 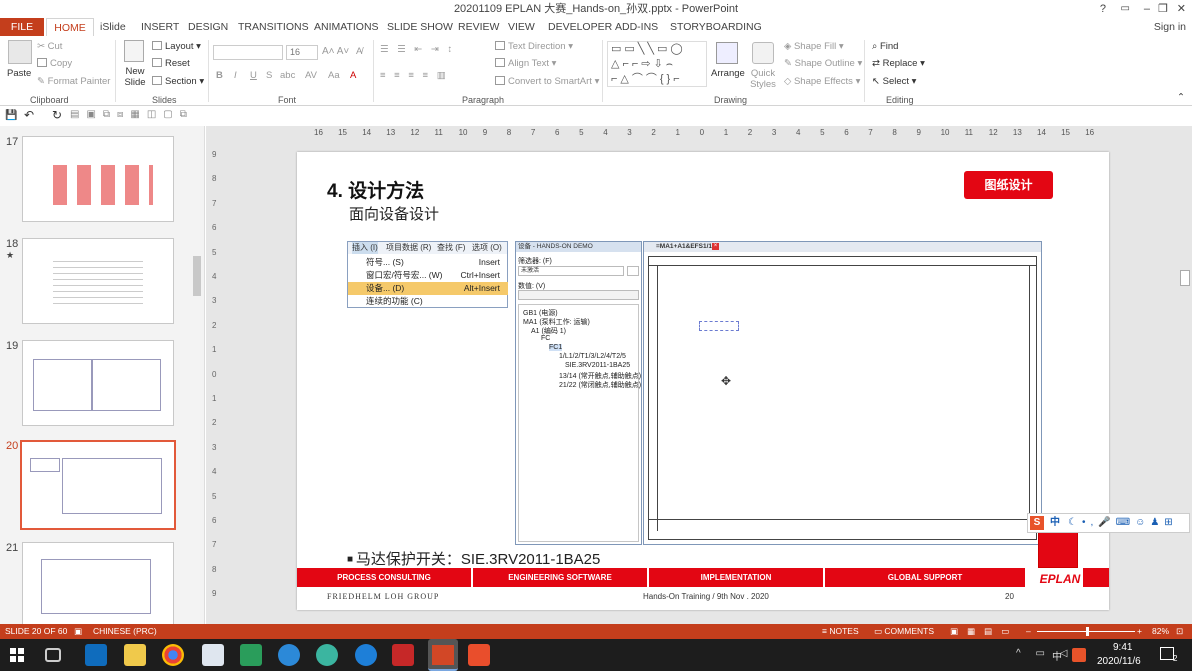 I want to click on copy-button: Copy, so click(x=54, y=63).